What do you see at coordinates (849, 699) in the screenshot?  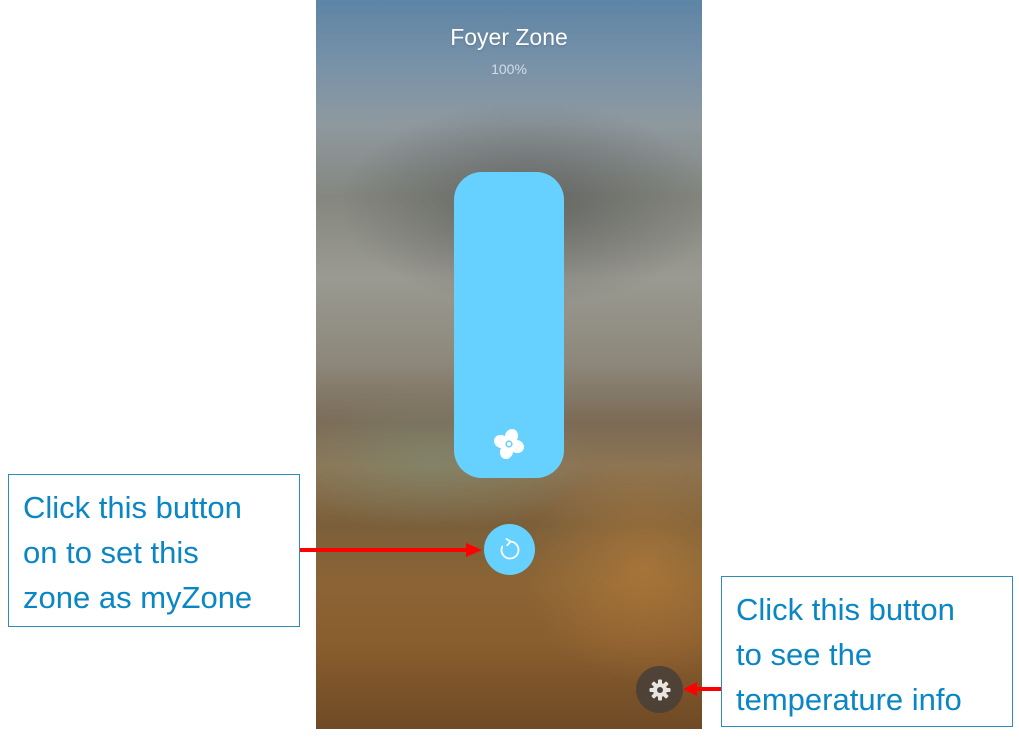 I see `callout-line: temperature info` at bounding box center [849, 699].